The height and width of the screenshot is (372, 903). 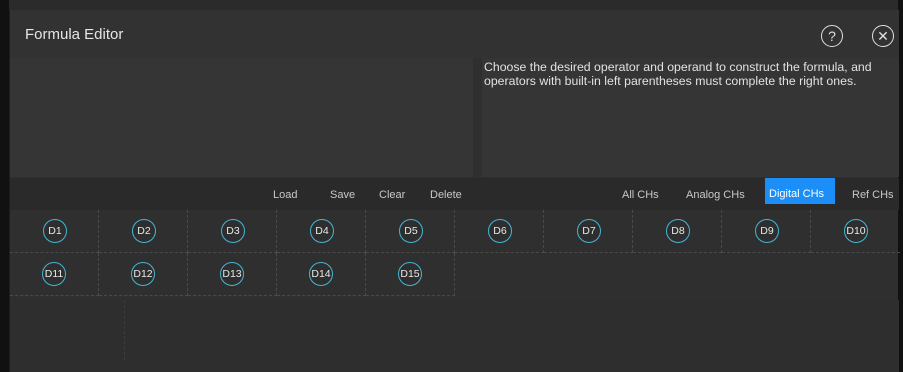 I want to click on channel-cell: D10, so click(x=855, y=231).